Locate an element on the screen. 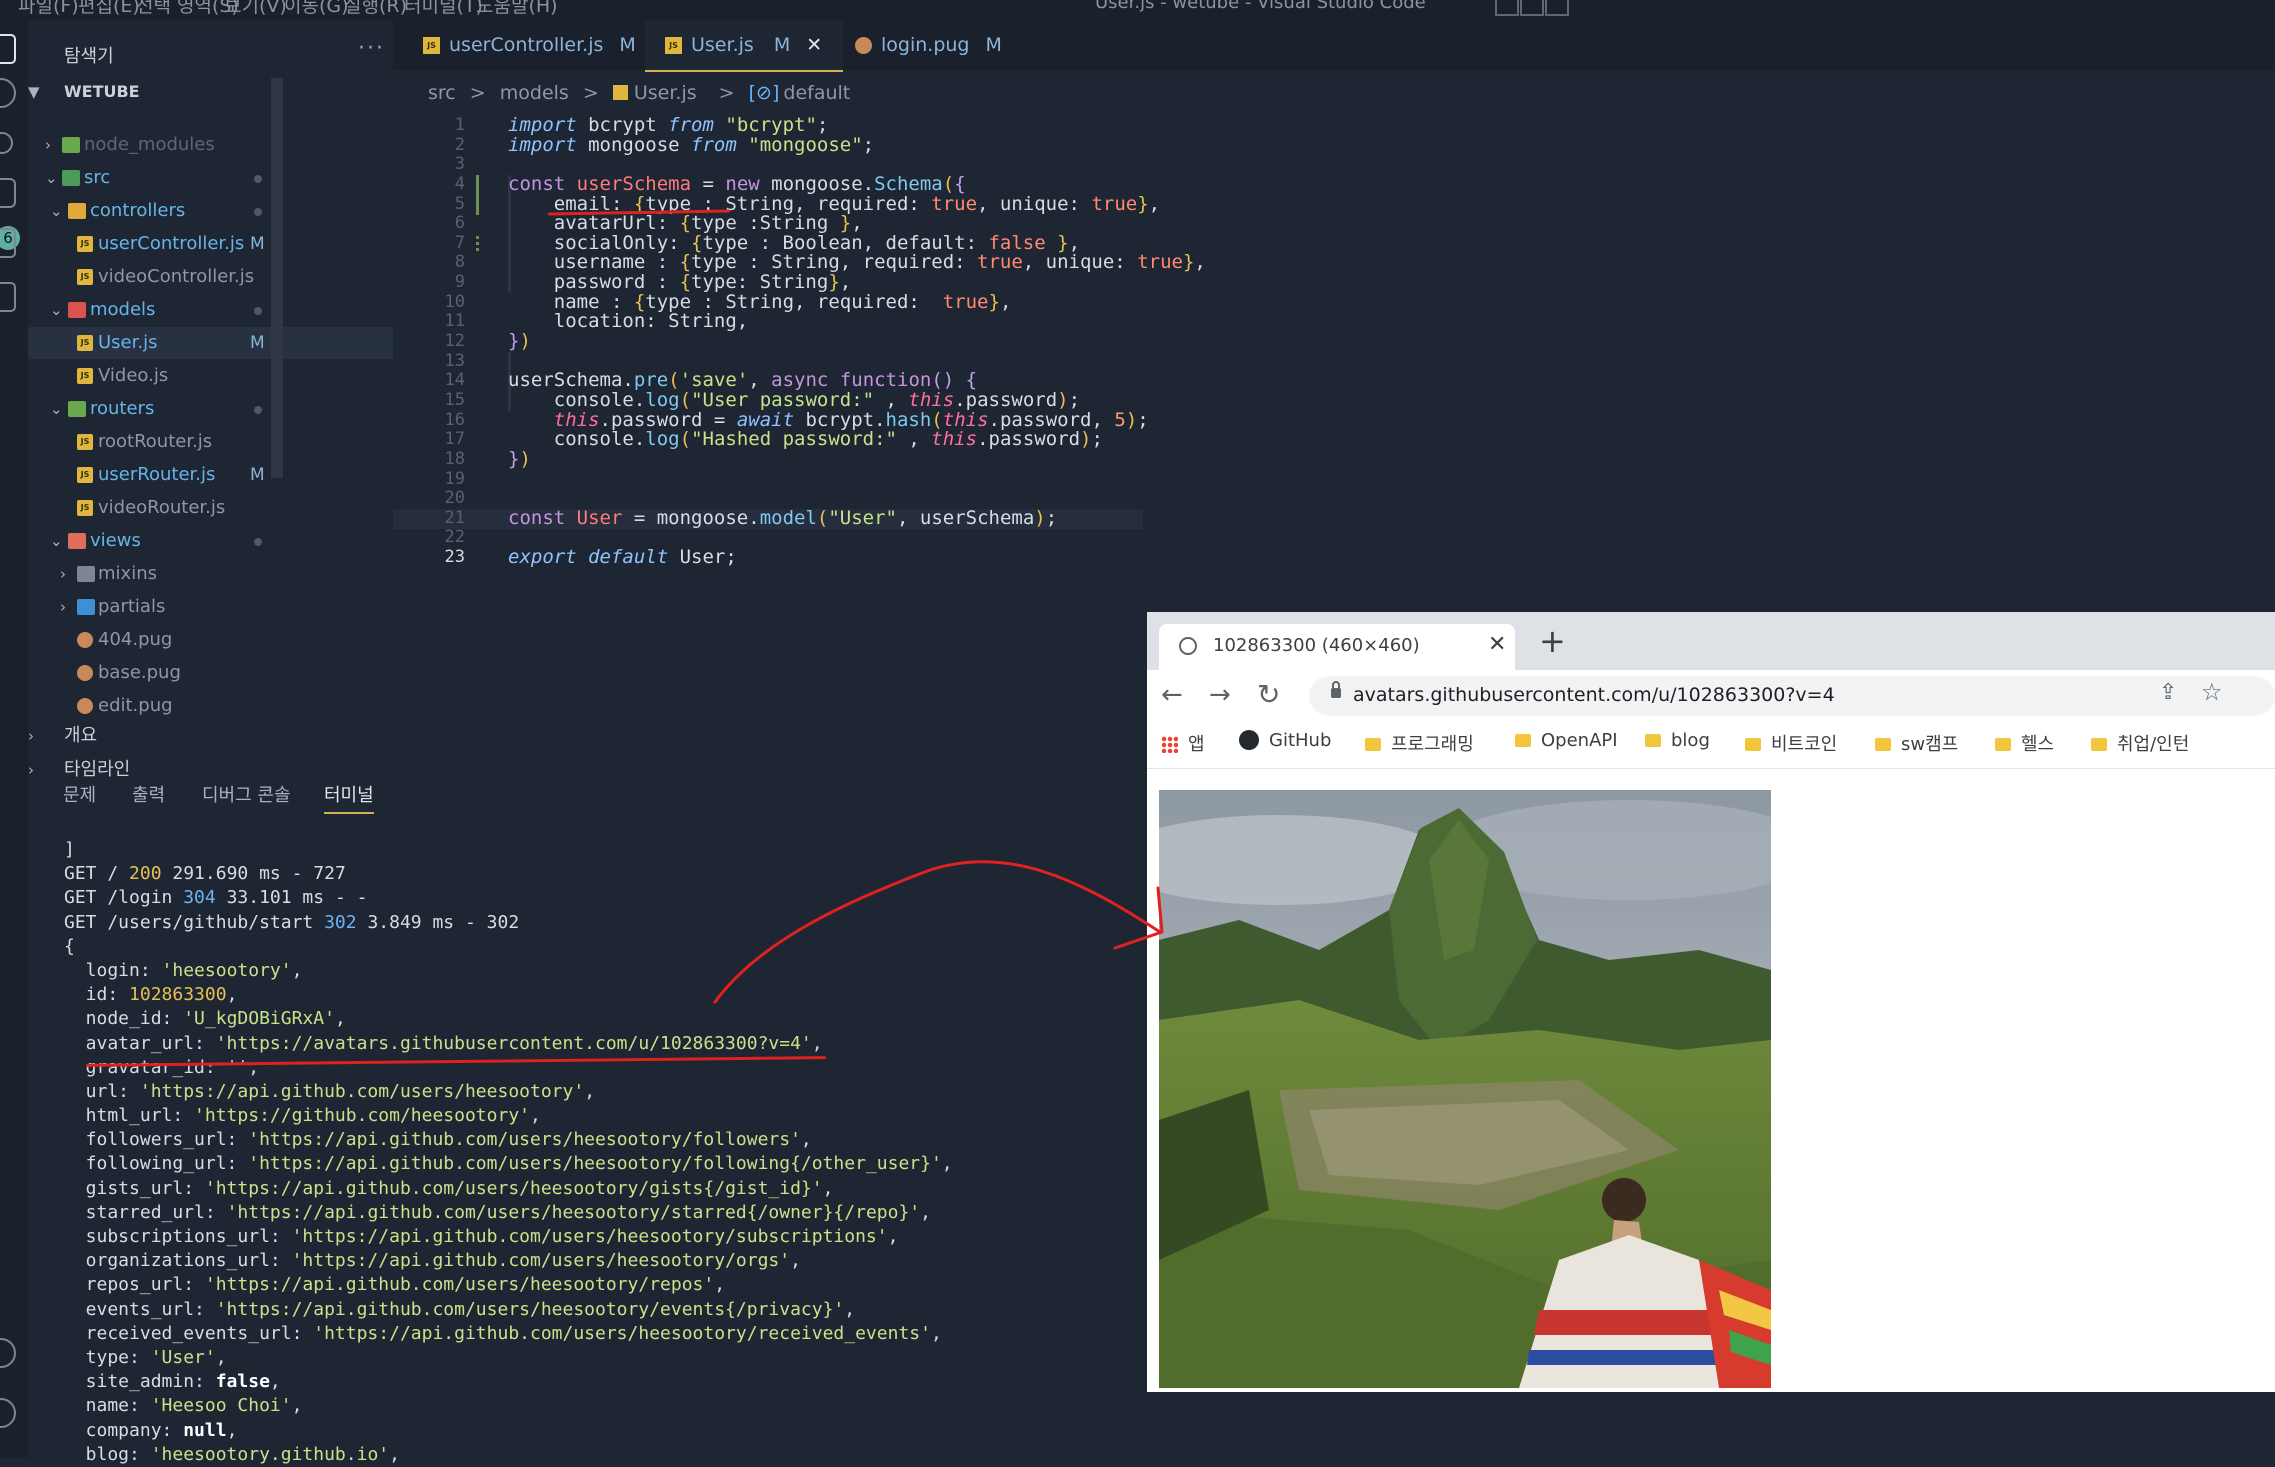 The width and height of the screenshot is (2275, 1467). tree-item-404-pug: 404.pug is located at coordinates (210, 640).